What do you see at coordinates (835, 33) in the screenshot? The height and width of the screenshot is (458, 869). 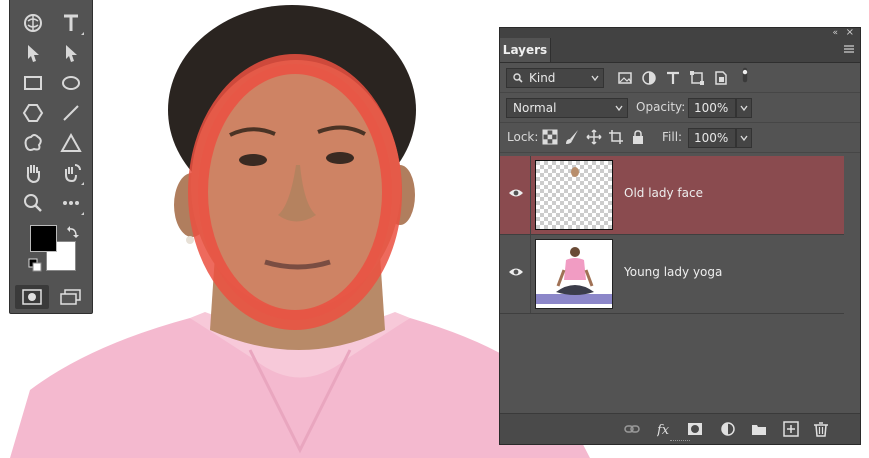 I see `collapse-panel-icon: «` at bounding box center [835, 33].